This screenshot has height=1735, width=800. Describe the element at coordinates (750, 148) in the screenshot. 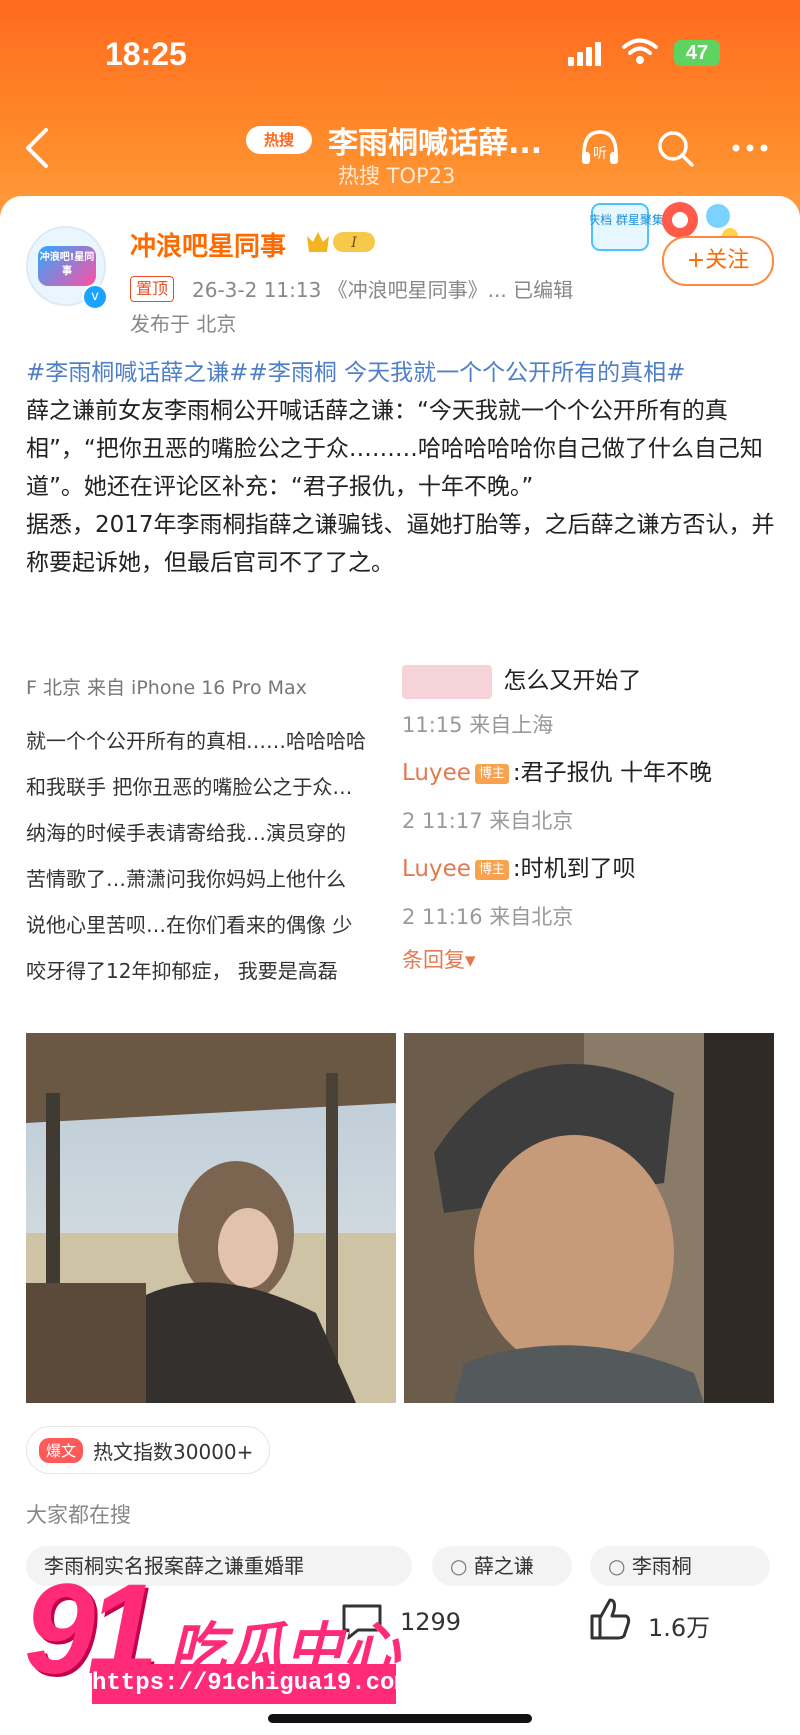

I see `more-icon` at that location.